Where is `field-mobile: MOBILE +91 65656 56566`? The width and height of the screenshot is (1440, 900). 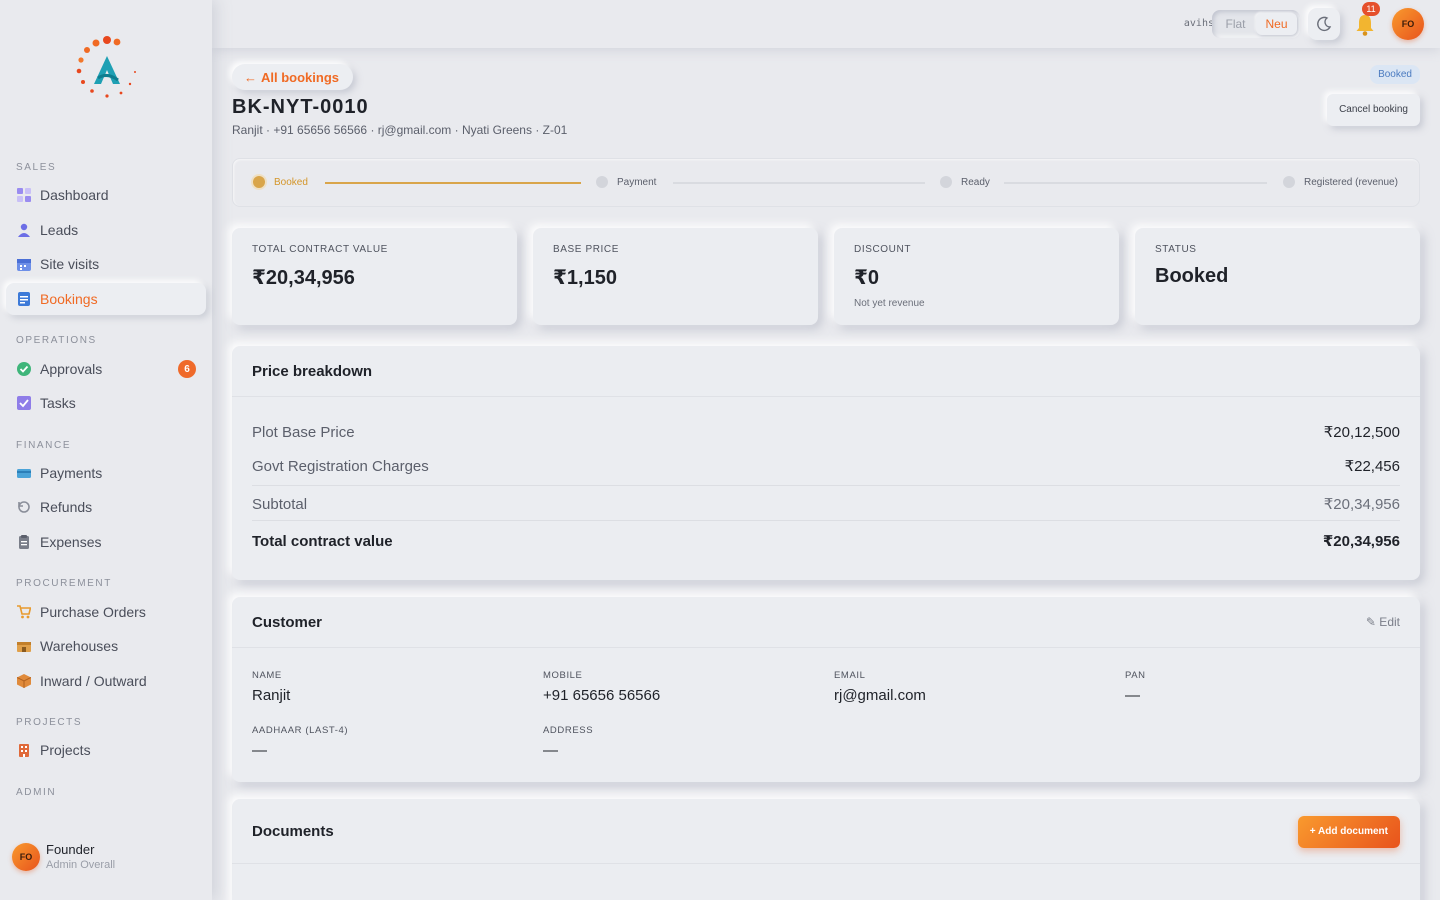
field-mobile: MOBILE +91 65656 56566 is located at coordinates (601, 687).